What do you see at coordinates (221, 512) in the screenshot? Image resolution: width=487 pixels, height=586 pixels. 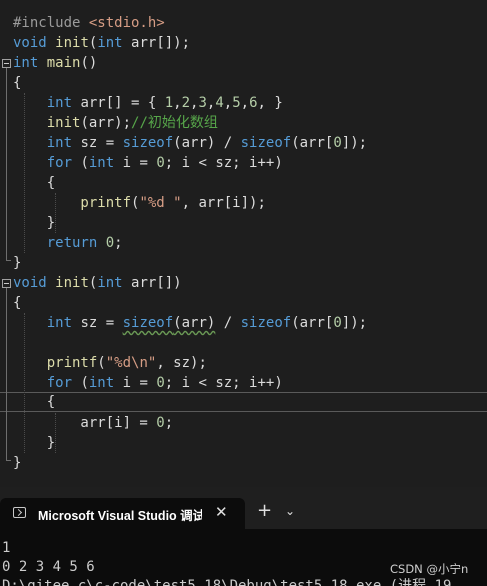 I see `close-icon: ✕` at bounding box center [221, 512].